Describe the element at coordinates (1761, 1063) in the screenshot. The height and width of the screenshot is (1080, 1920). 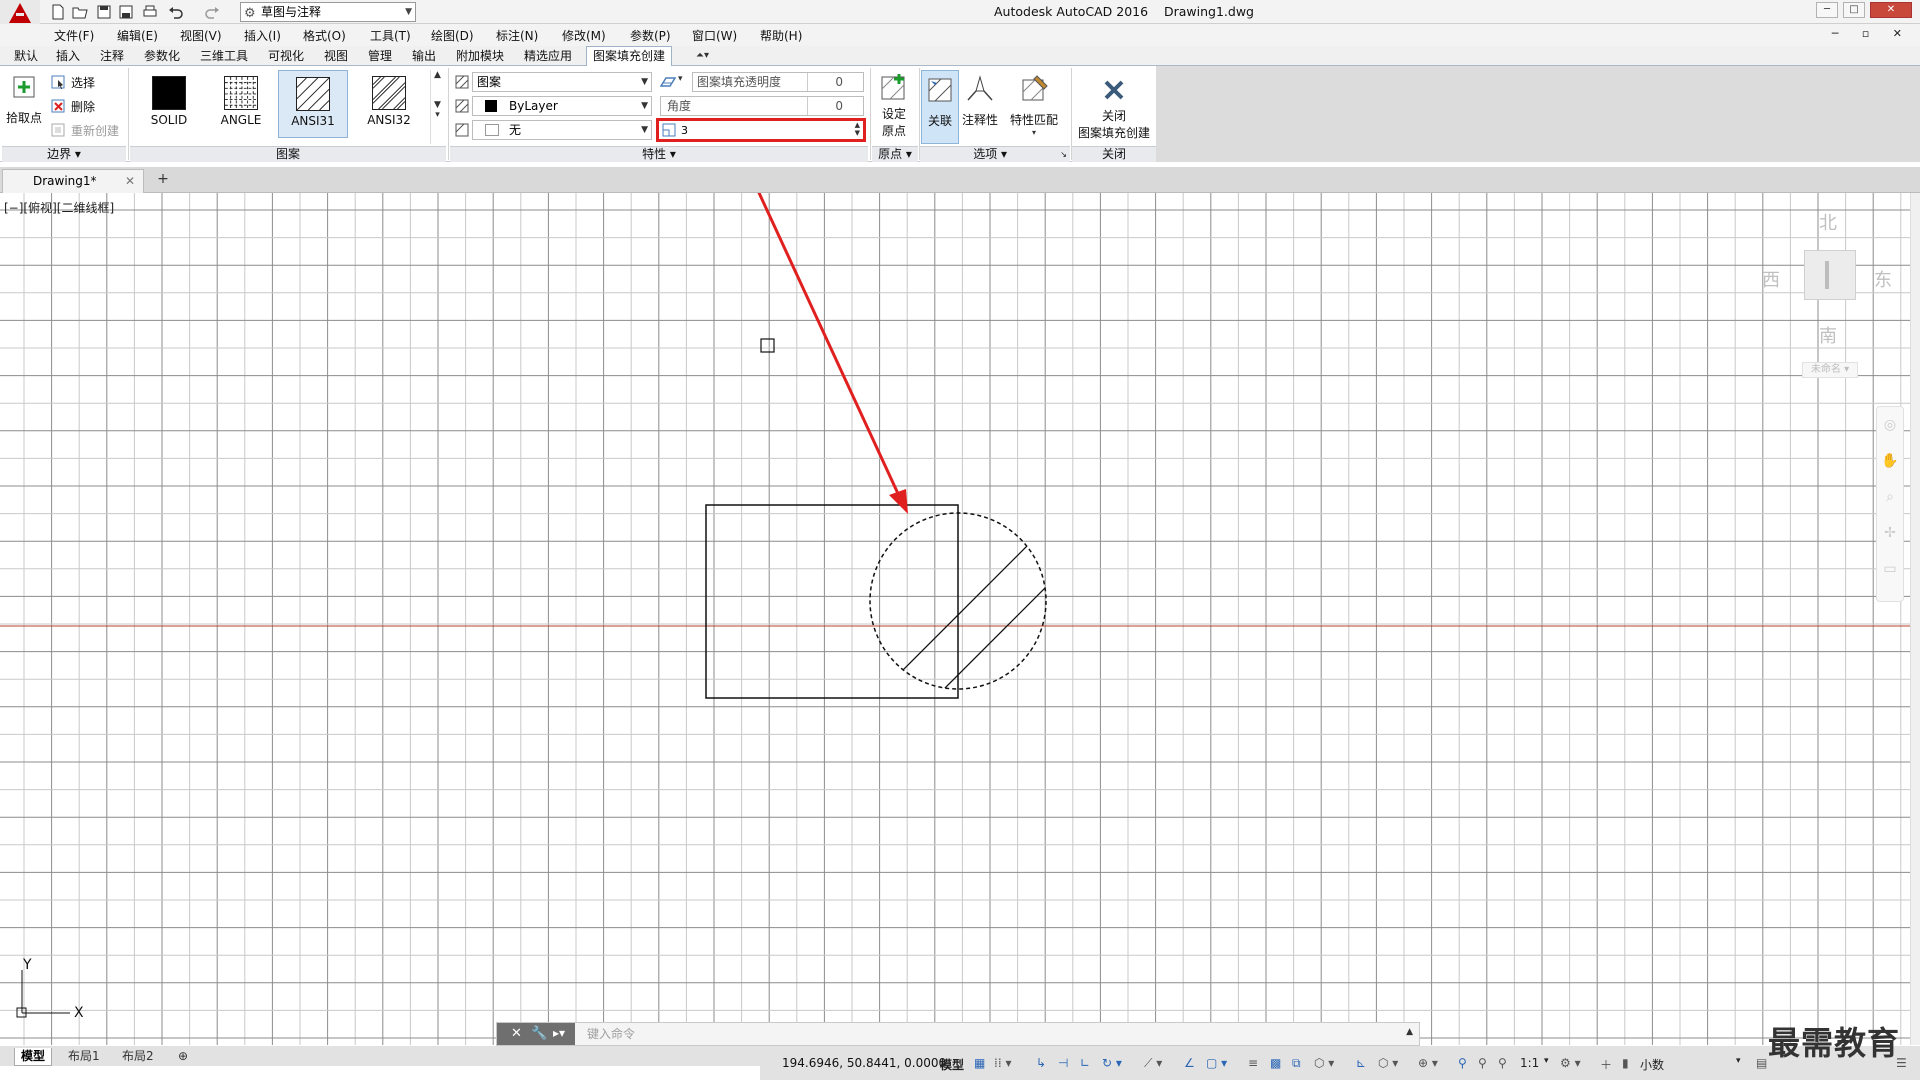
I see `quick-properties-icon: ▤` at that location.